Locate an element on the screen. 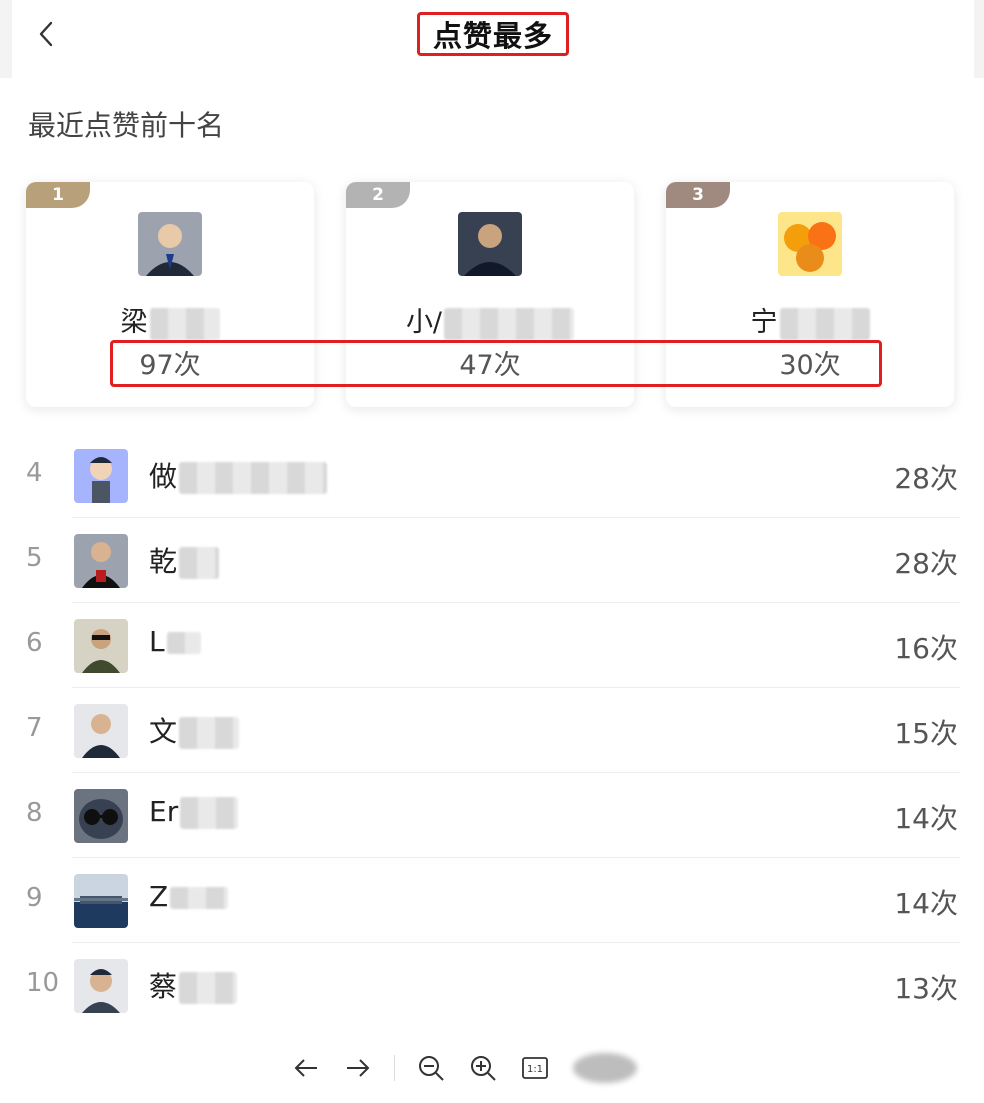 Image resolution: width=984 pixels, height=1103 pixels. previous-button is located at coordinates (306, 1068).